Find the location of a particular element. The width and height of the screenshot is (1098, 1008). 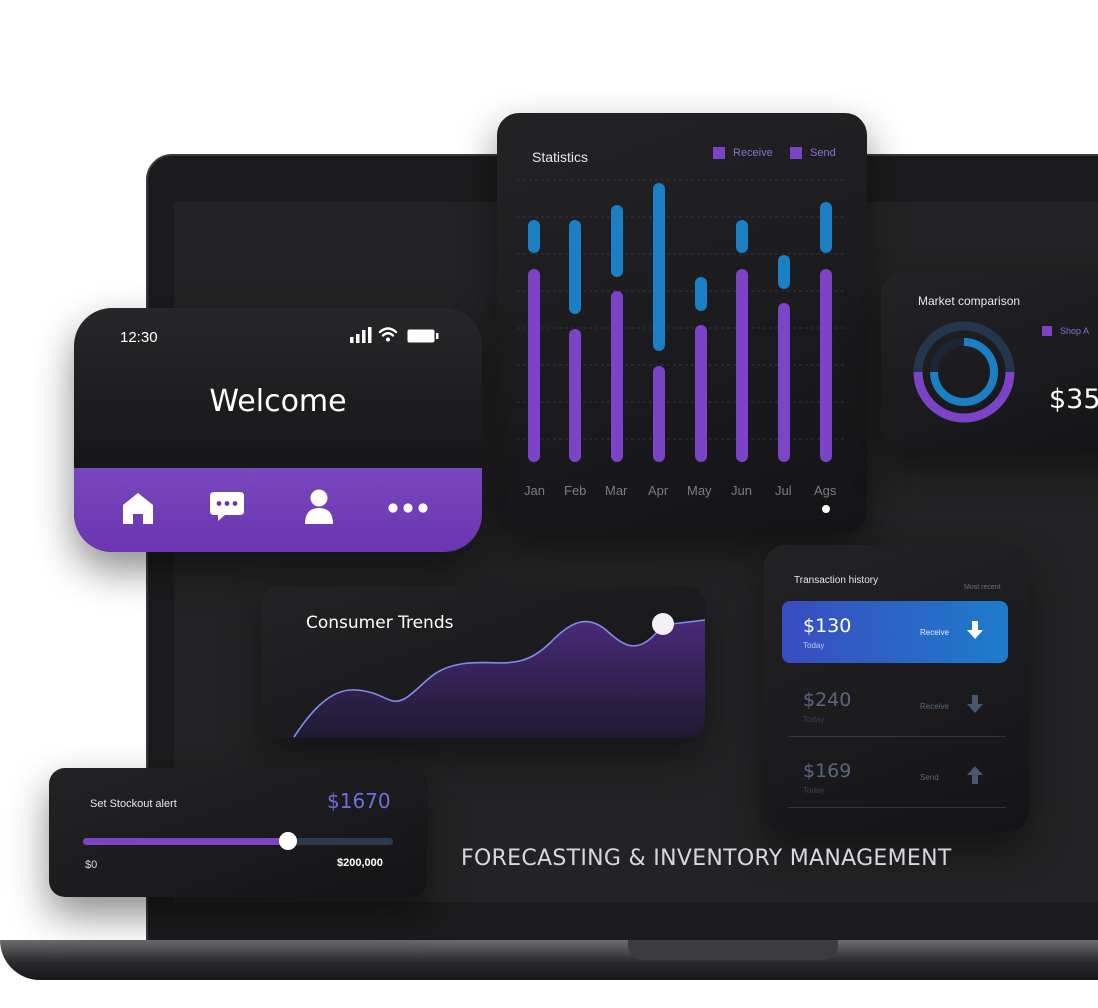

user-icon is located at coordinates (319, 506).